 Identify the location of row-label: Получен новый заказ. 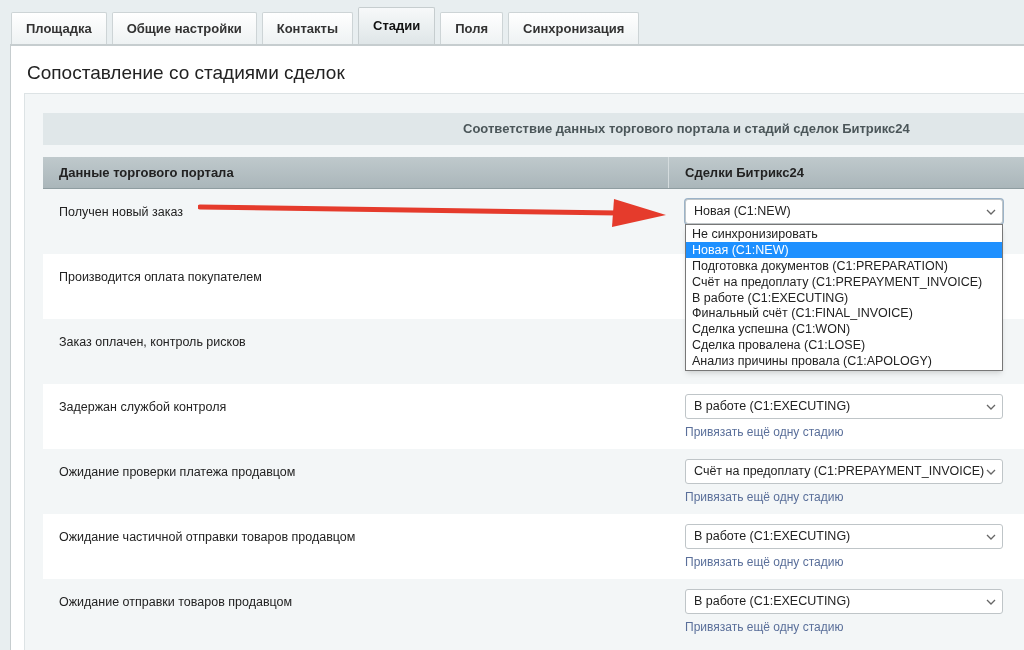
(121, 212).